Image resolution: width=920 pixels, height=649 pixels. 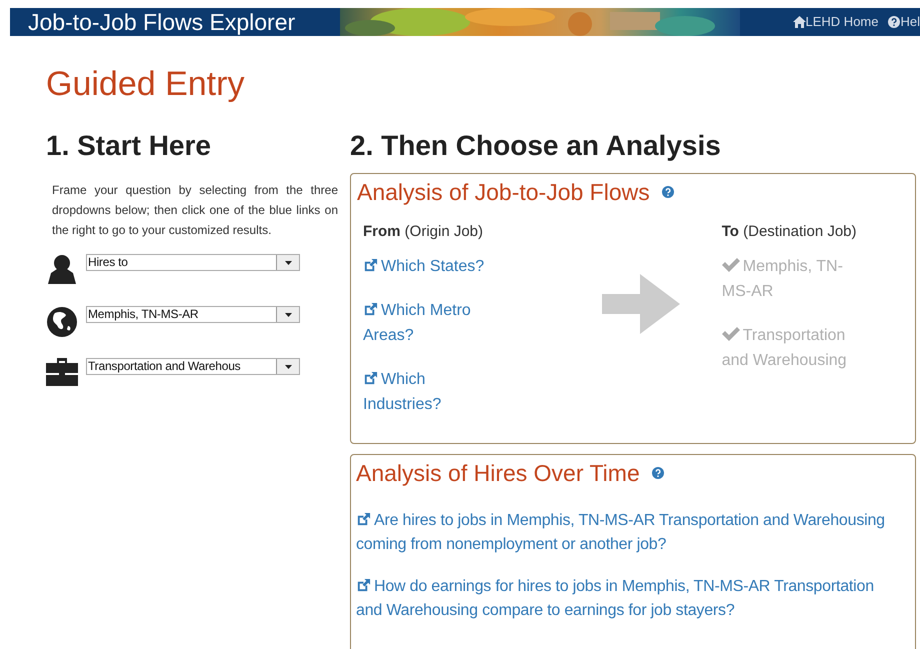 I want to click on analysis-link: How do earnings for hires to jobs in Memphis, TN-MS-AR Transportation and Warehousing compare to earnings for job stayers?, so click(x=628, y=599).